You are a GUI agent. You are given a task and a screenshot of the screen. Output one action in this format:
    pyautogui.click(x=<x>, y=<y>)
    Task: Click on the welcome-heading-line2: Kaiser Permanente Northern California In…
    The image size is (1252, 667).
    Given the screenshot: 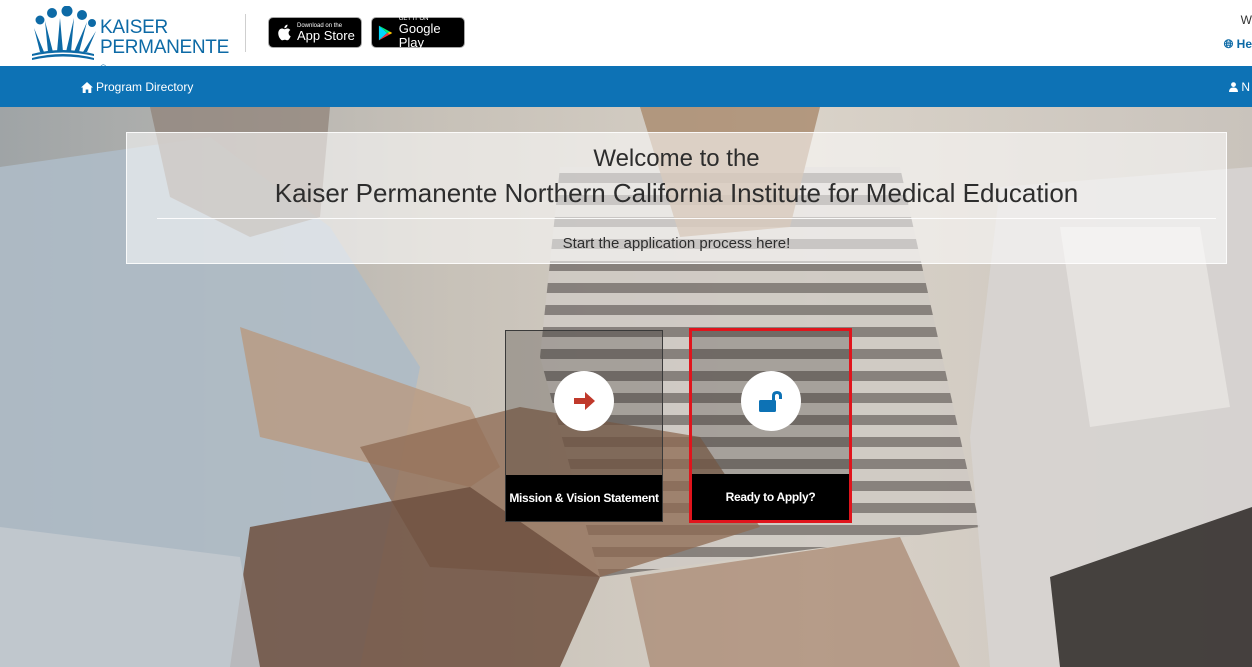 What is the action you would take?
    pyautogui.click(x=676, y=193)
    